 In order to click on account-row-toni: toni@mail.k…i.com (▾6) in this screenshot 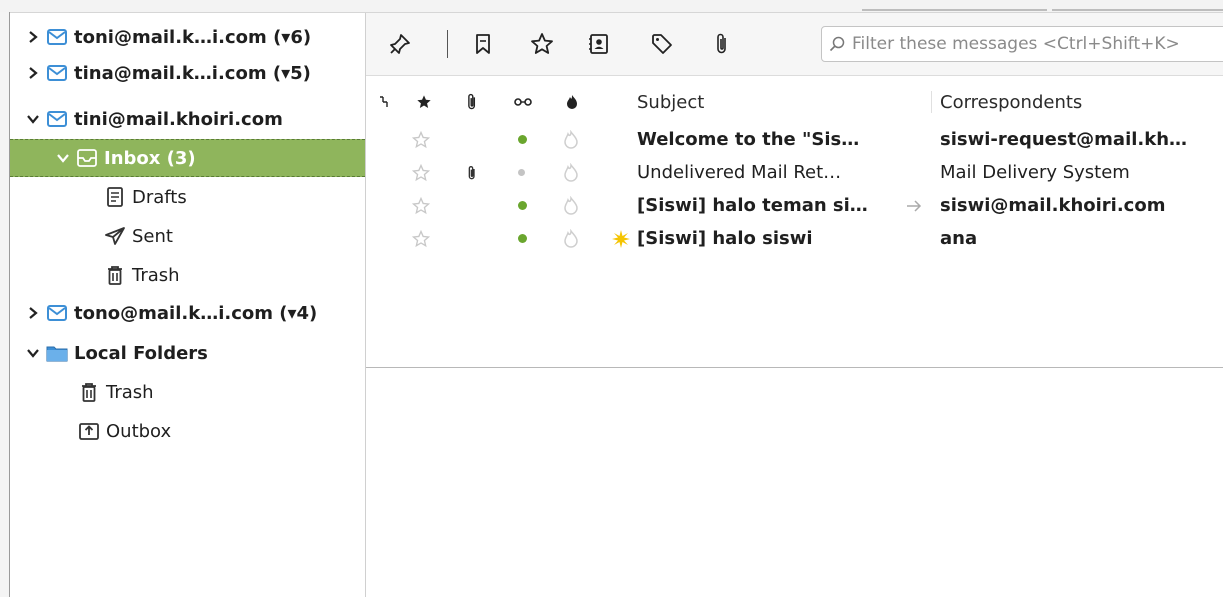, I will do `click(201, 37)`.